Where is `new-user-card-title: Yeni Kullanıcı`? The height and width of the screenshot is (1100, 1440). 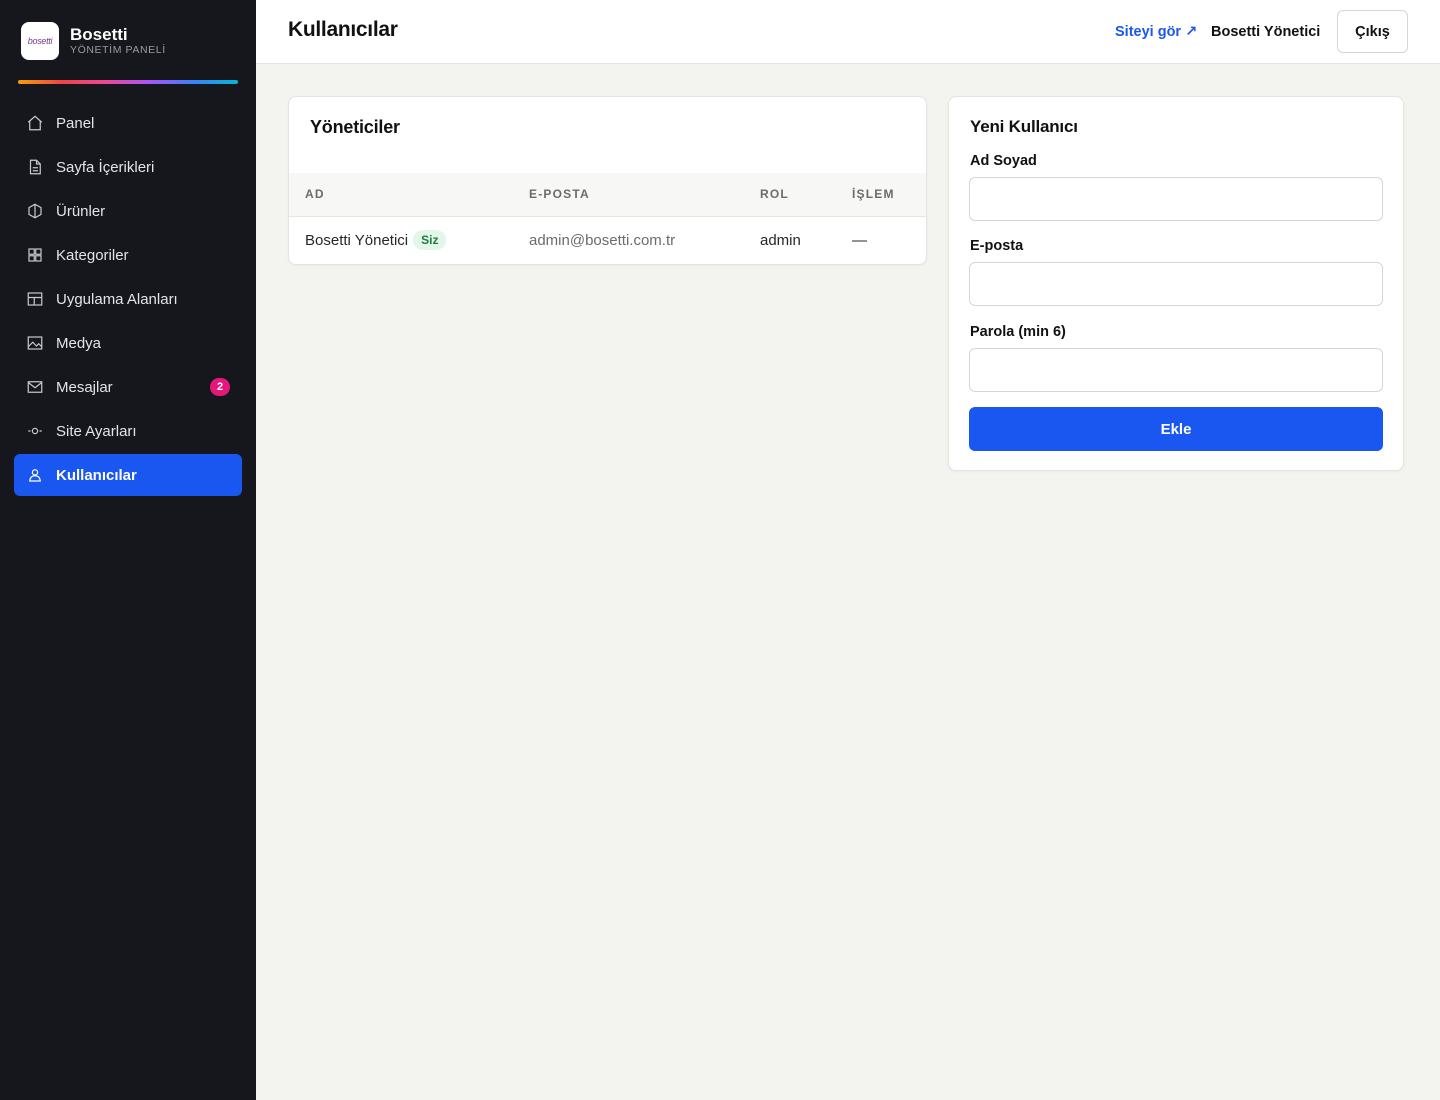 new-user-card-title: Yeni Kullanıcı is located at coordinates (1024, 126).